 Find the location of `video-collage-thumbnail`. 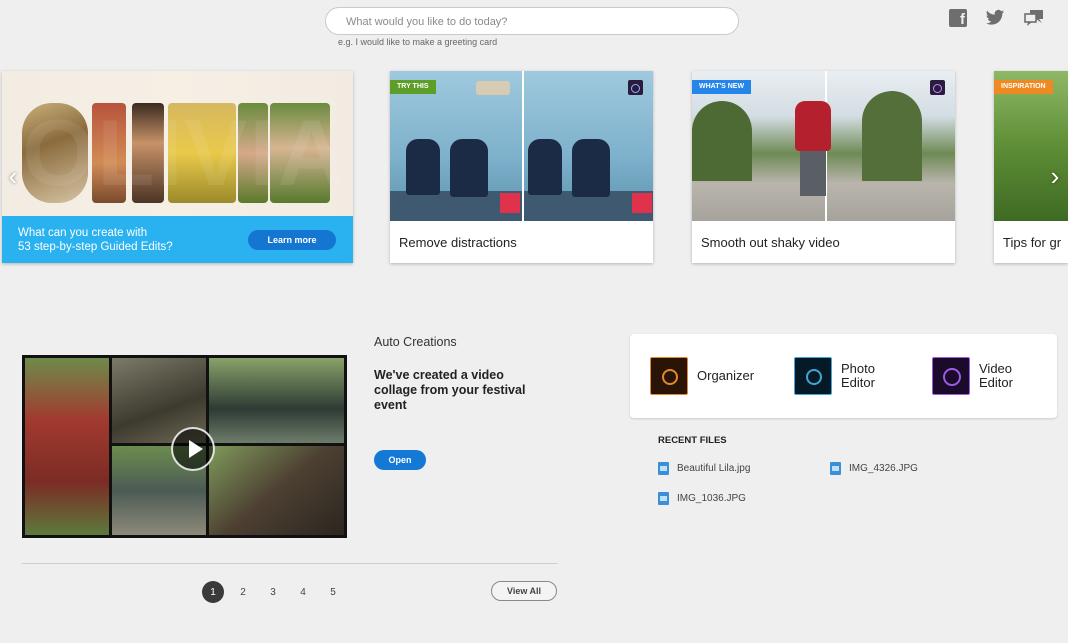

video-collage-thumbnail is located at coordinates (184, 446).